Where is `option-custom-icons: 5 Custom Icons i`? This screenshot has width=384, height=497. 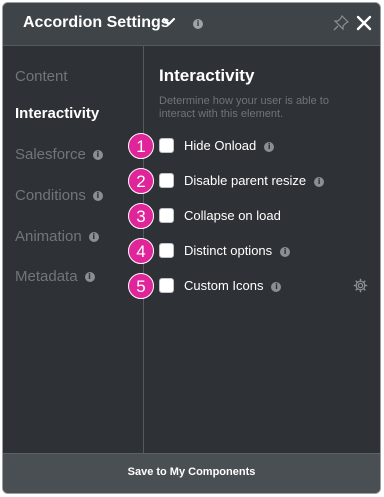 option-custom-icons: 5 Custom Icons i is located at coordinates (253, 286).